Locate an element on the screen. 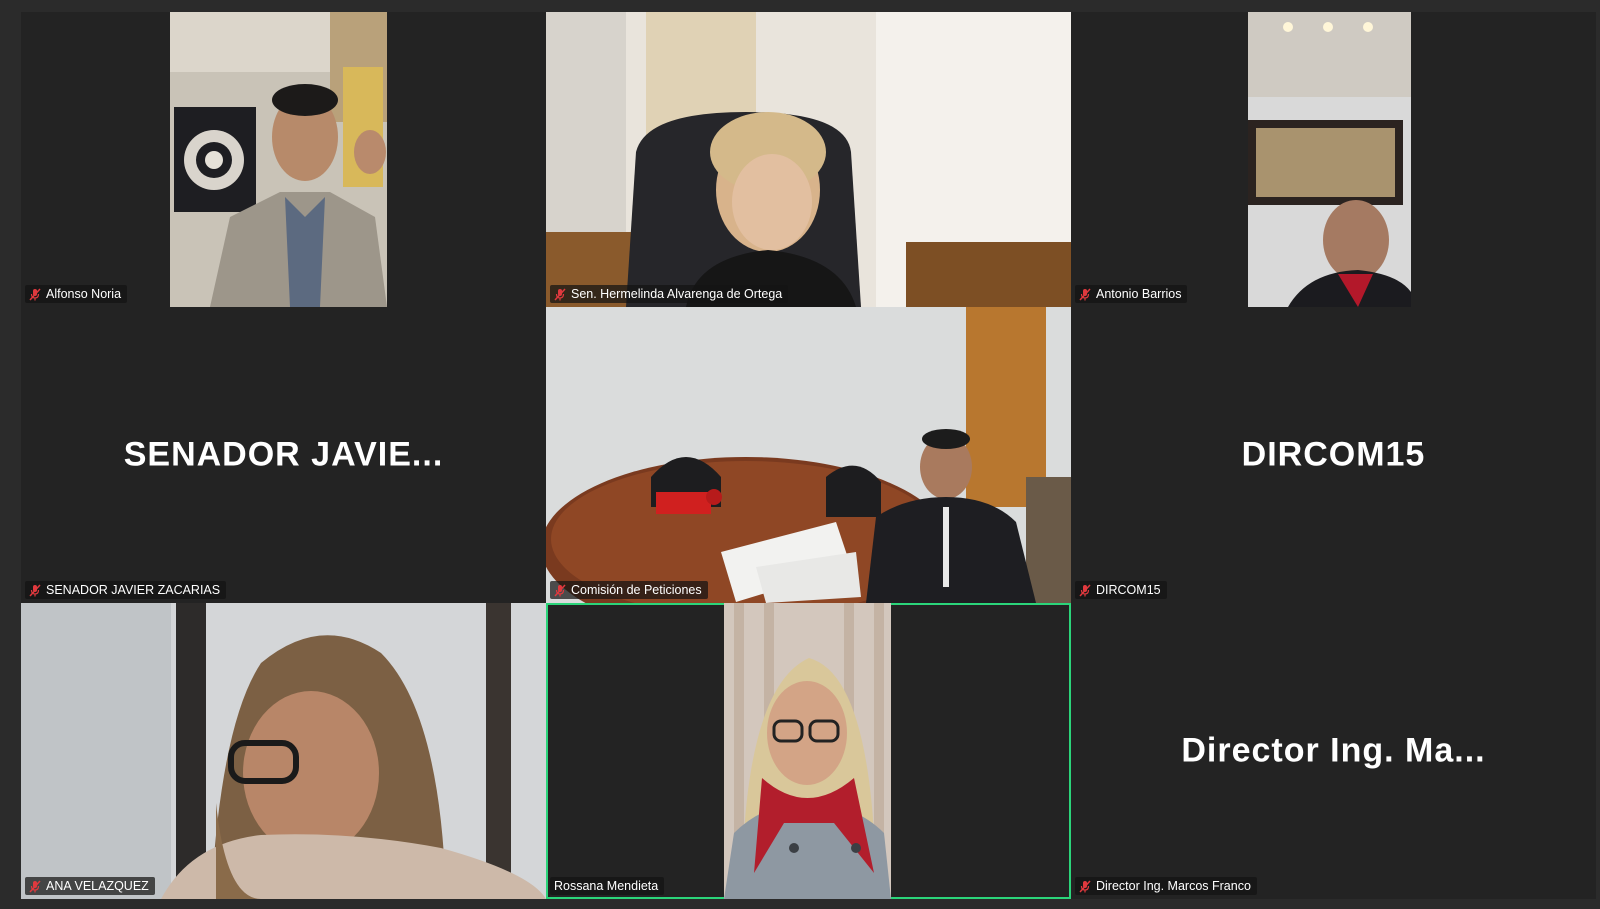  participant-name-label: Sen. Hermelinda Alvarenga de Ortega is located at coordinates (669, 294).